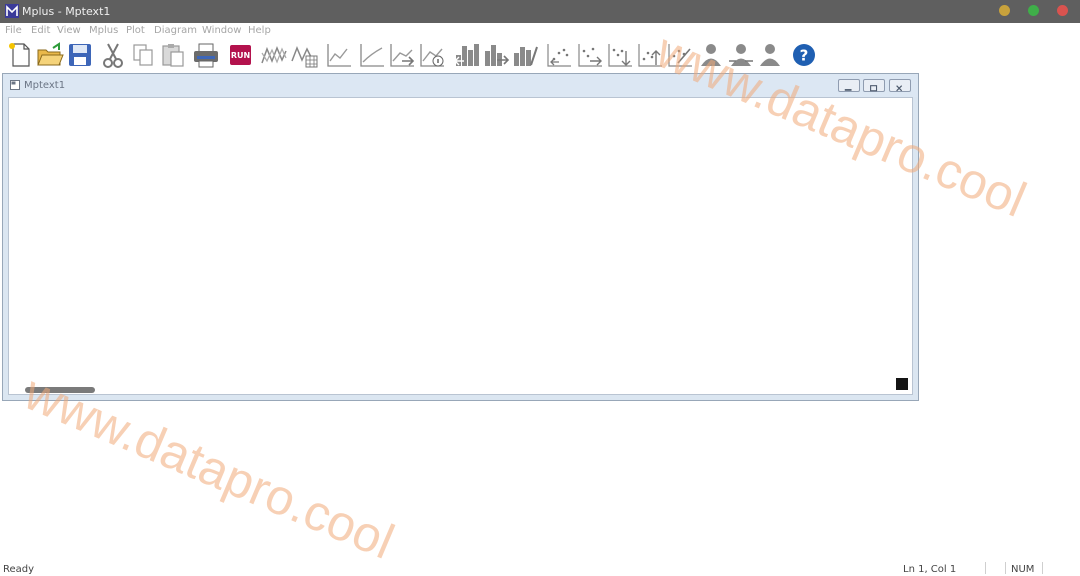  I want to click on run-label: RUN, so click(240, 55).